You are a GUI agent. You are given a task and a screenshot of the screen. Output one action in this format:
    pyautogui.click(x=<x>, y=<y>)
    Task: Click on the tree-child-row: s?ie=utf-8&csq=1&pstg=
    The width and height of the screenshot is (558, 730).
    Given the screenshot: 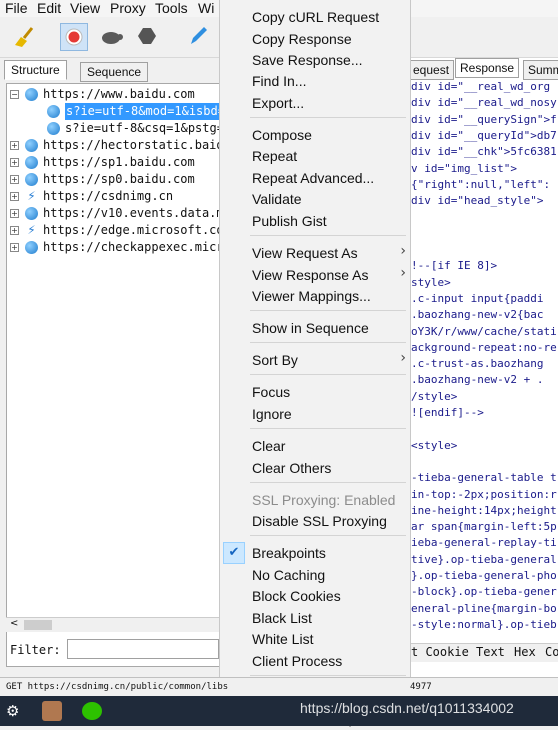 What is the action you would take?
    pyautogui.click(x=115, y=128)
    